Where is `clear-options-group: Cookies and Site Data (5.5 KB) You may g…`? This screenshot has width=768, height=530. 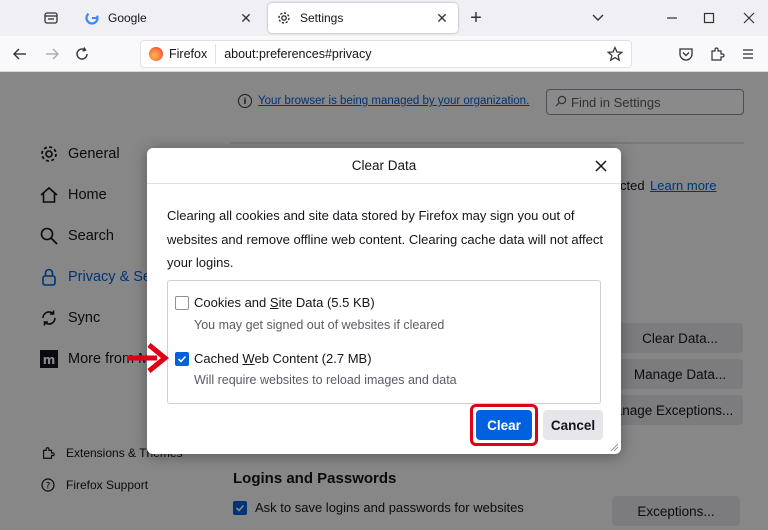
clear-options-group: Cookies and Site Data (5.5 KB) You may g… is located at coordinates (384, 342).